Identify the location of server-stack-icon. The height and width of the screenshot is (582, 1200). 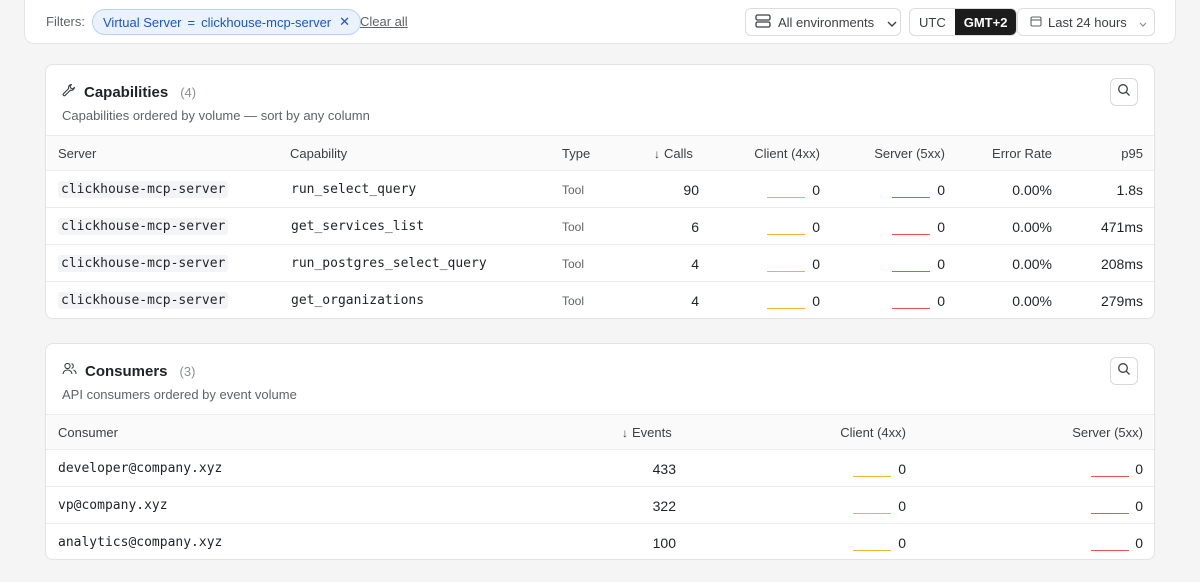
(763, 22).